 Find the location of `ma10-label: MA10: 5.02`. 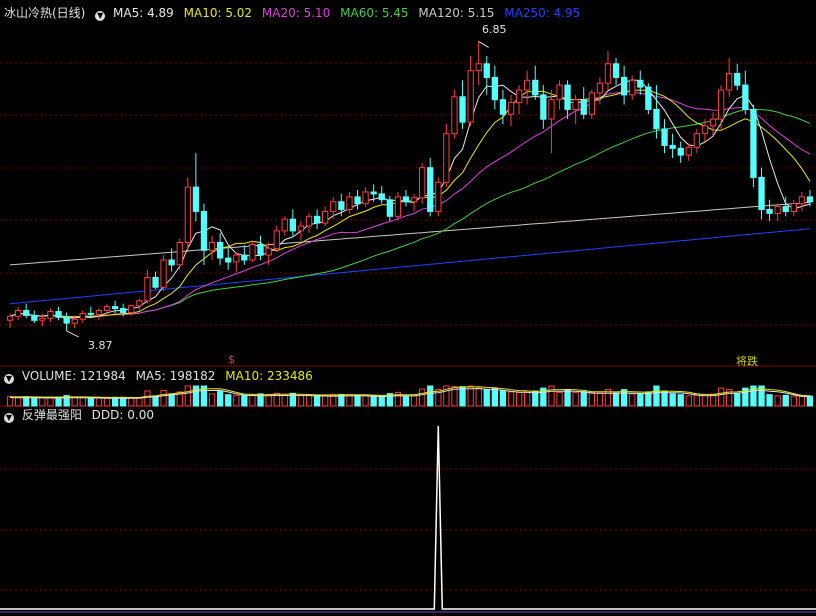

ma10-label: MA10: 5.02 is located at coordinates (218, 13).